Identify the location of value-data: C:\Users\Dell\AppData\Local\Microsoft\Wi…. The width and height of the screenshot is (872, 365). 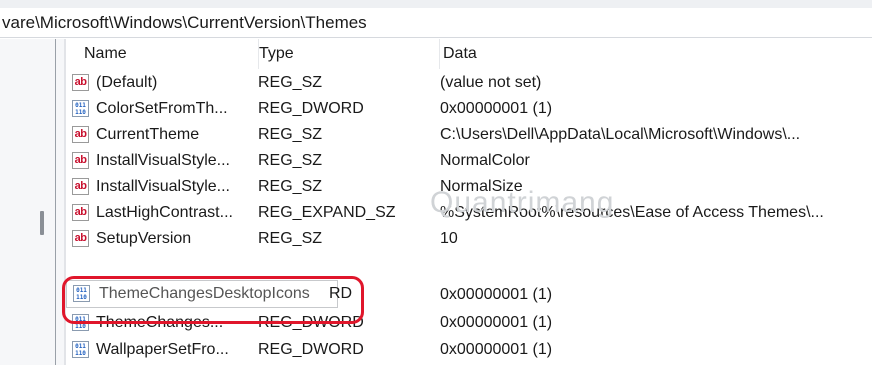
(620, 134).